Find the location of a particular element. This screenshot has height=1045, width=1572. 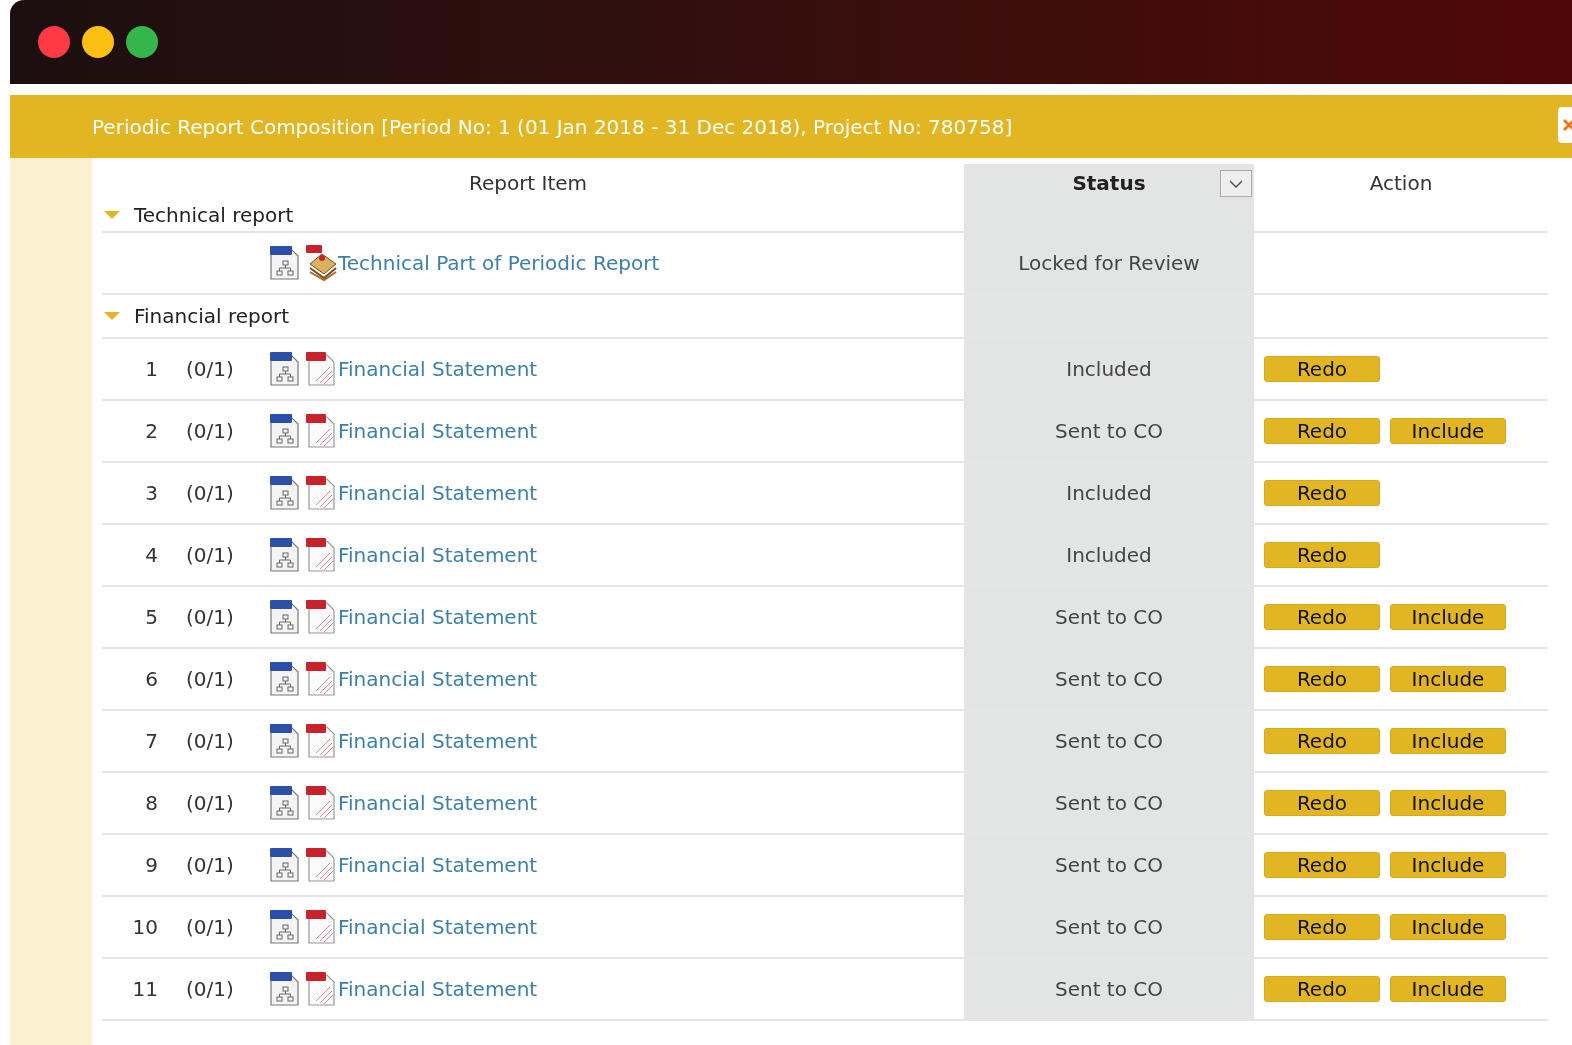

row-number: 7 is located at coordinates (151, 741).